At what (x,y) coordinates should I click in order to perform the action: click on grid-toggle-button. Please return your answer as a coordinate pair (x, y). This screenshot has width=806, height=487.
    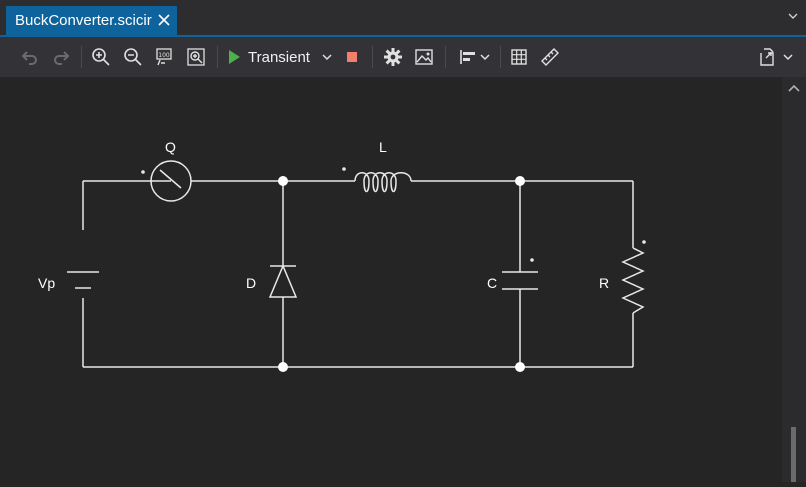
    Looking at the image, I should click on (519, 57).